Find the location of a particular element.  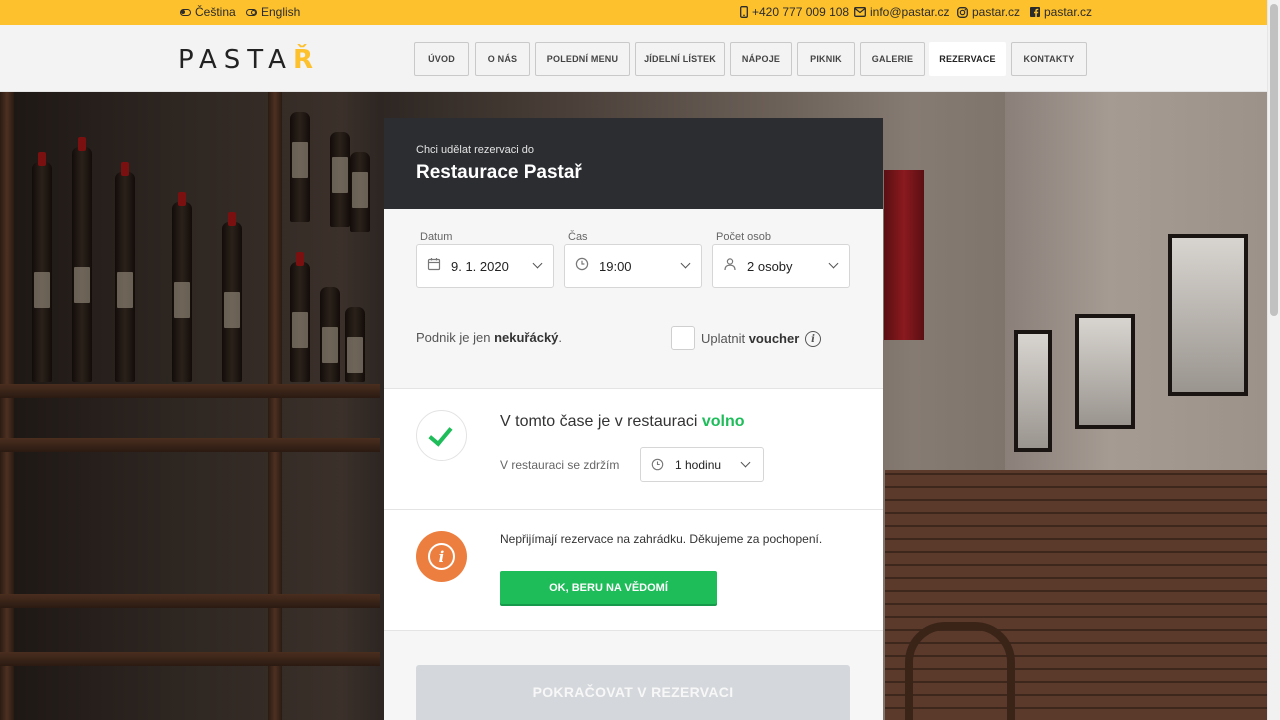

time-select: 19:00 is located at coordinates (633, 266).